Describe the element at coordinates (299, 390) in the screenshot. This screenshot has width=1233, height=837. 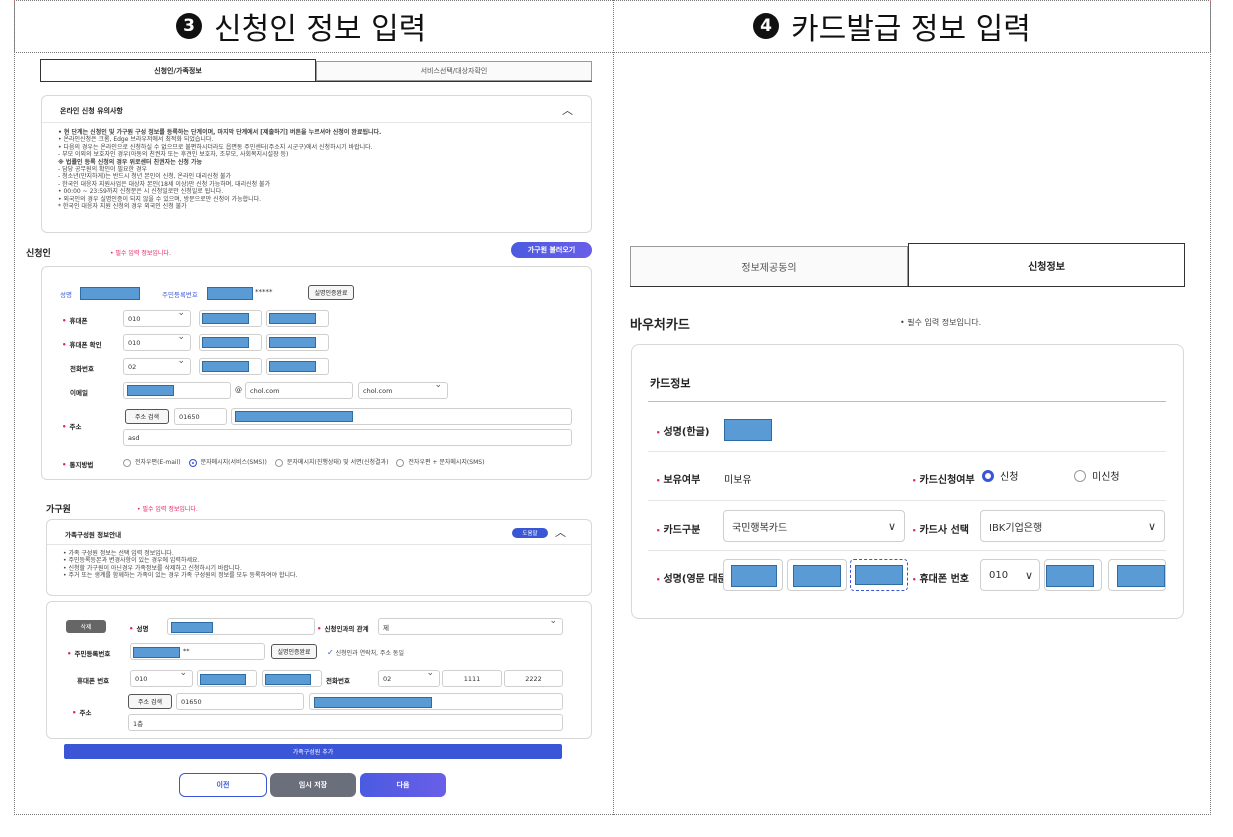
I see `email-domain-input: chol.com` at that location.